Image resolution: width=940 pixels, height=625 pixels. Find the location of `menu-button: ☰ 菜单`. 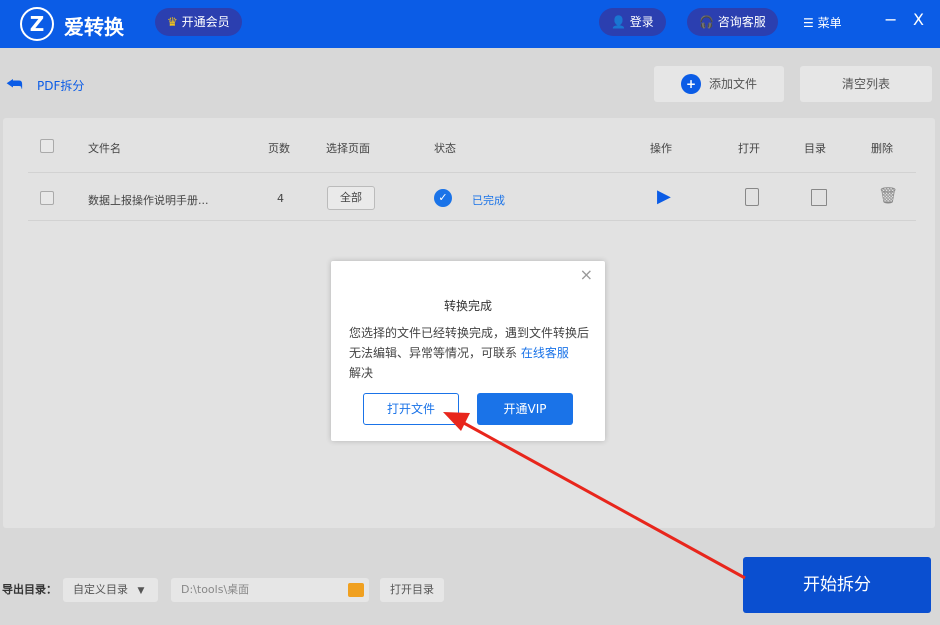

menu-button: ☰ 菜单 is located at coordinates (822, 22).